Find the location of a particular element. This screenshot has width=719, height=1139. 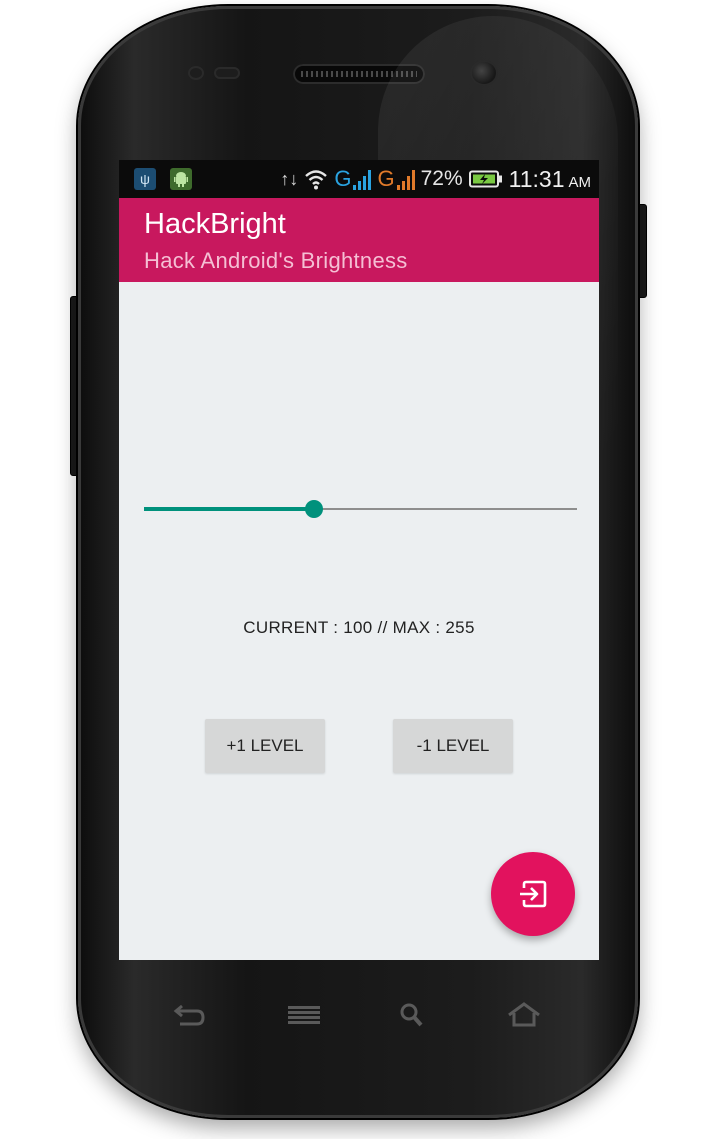

page-subtitle: Hack Android's Brightness is located at coordinates (276, 260).